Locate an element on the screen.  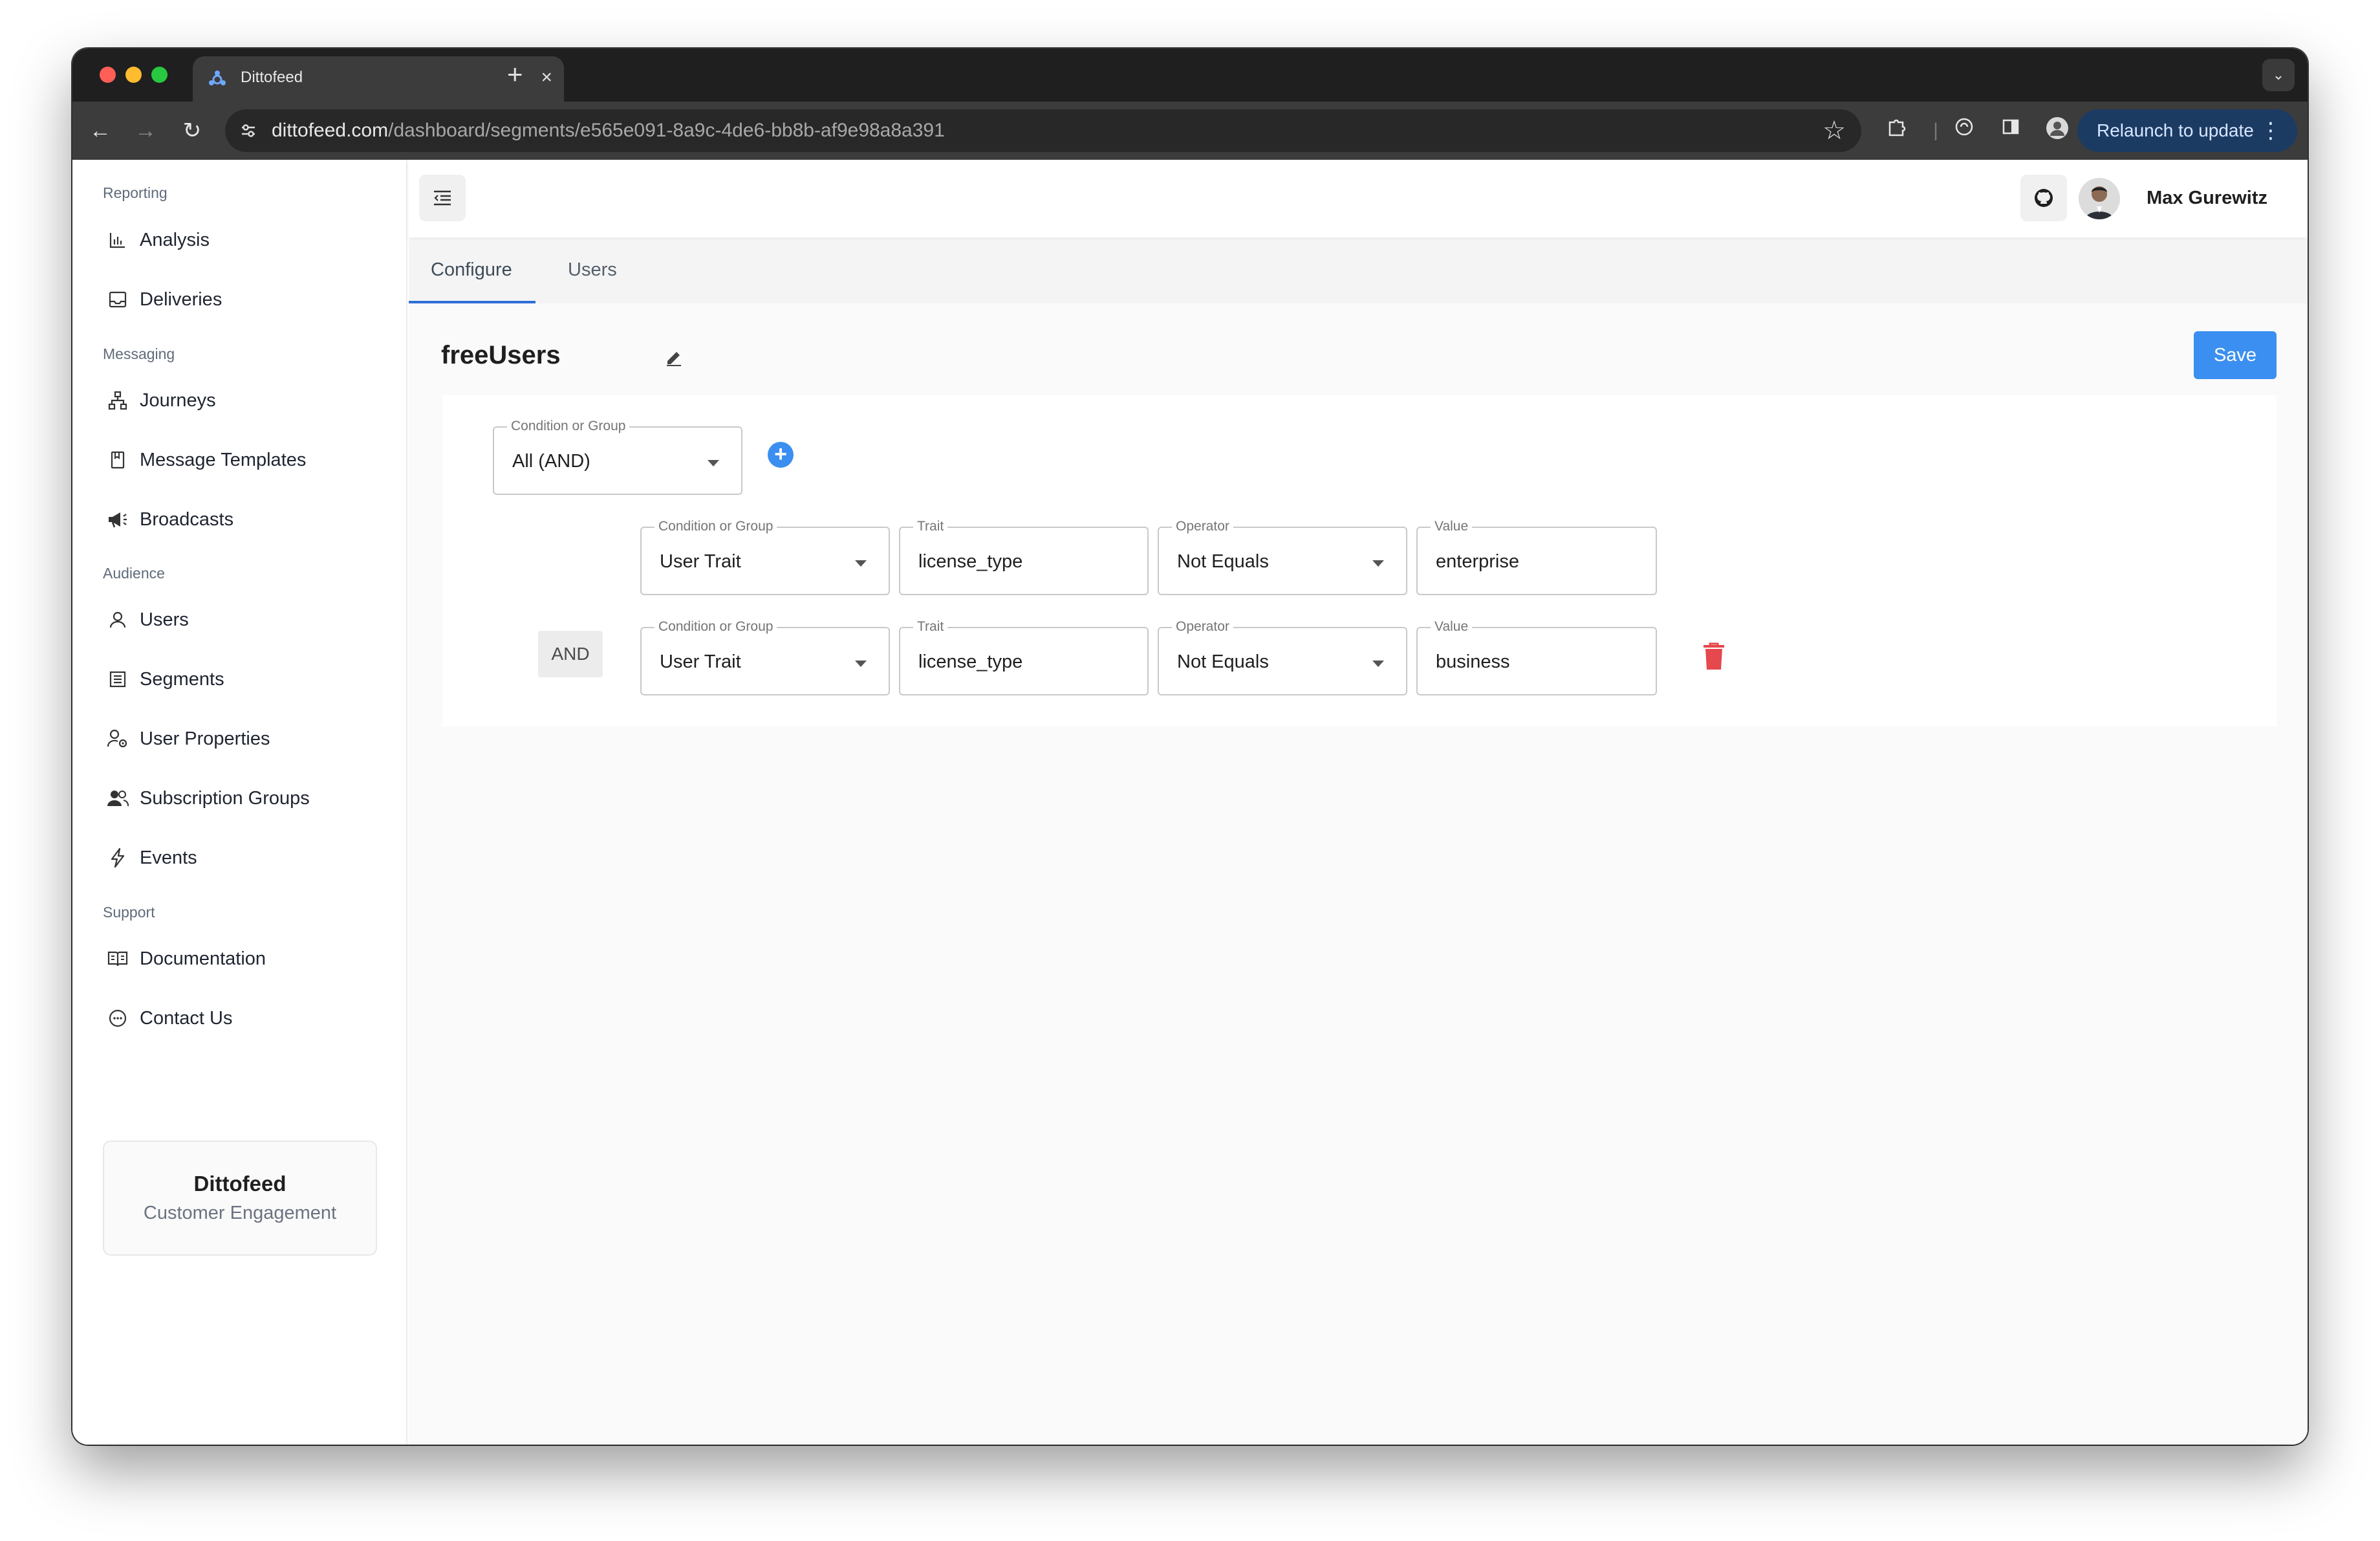
menu-collapse-icon is located at coordinates (442, 198).